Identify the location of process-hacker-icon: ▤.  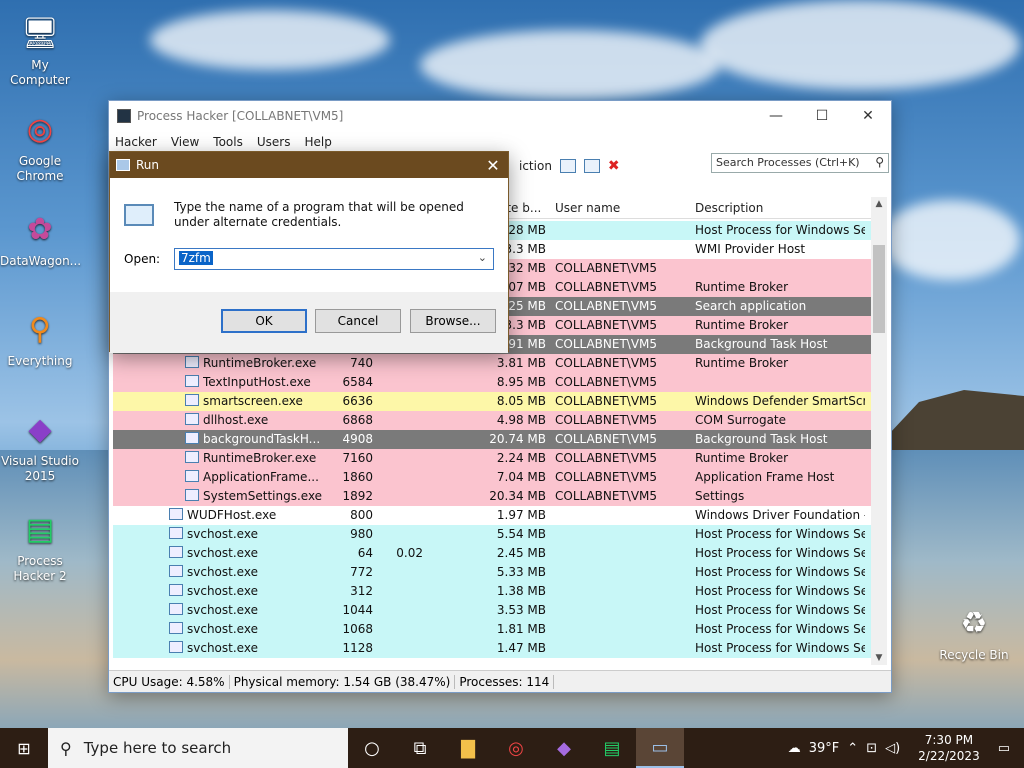
(612, 748).